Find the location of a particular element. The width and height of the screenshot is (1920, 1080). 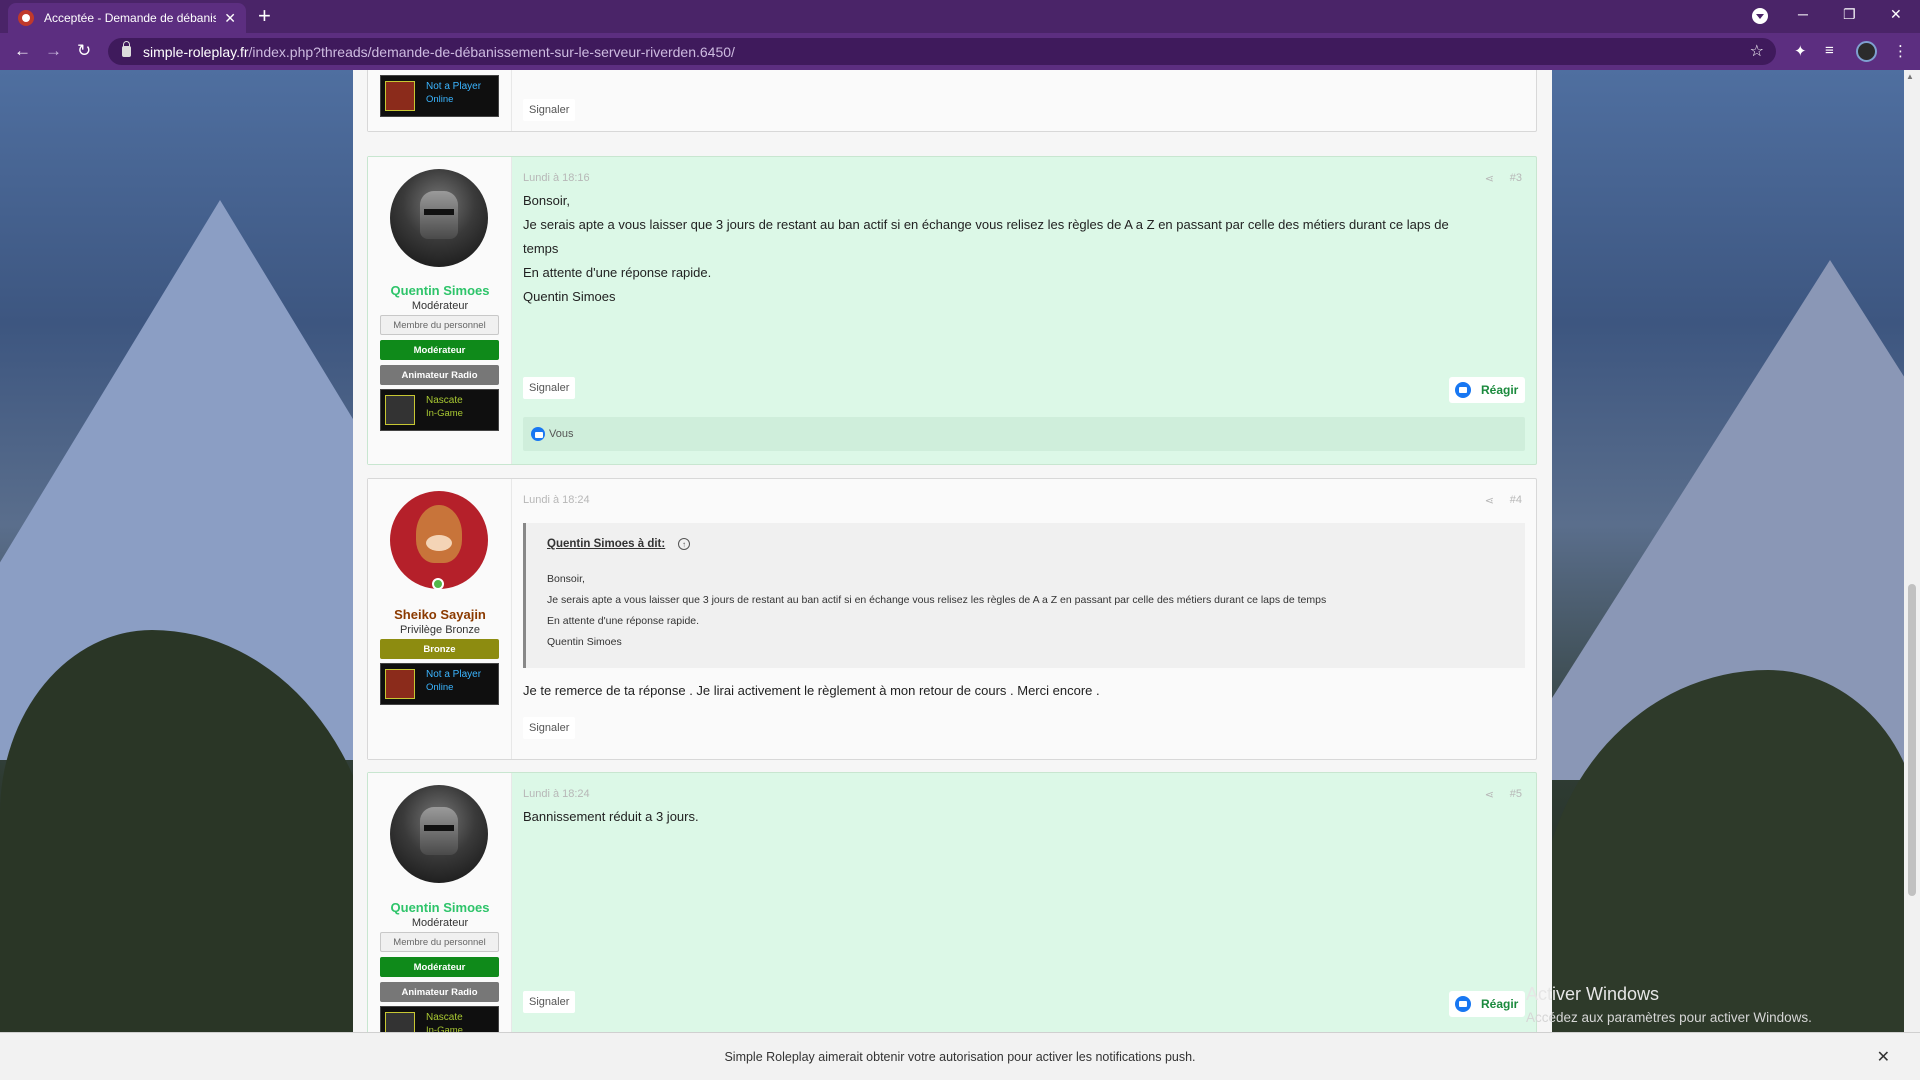

quote-line: En attente d'une réponse rapide. is located at coordinates (623, 621).